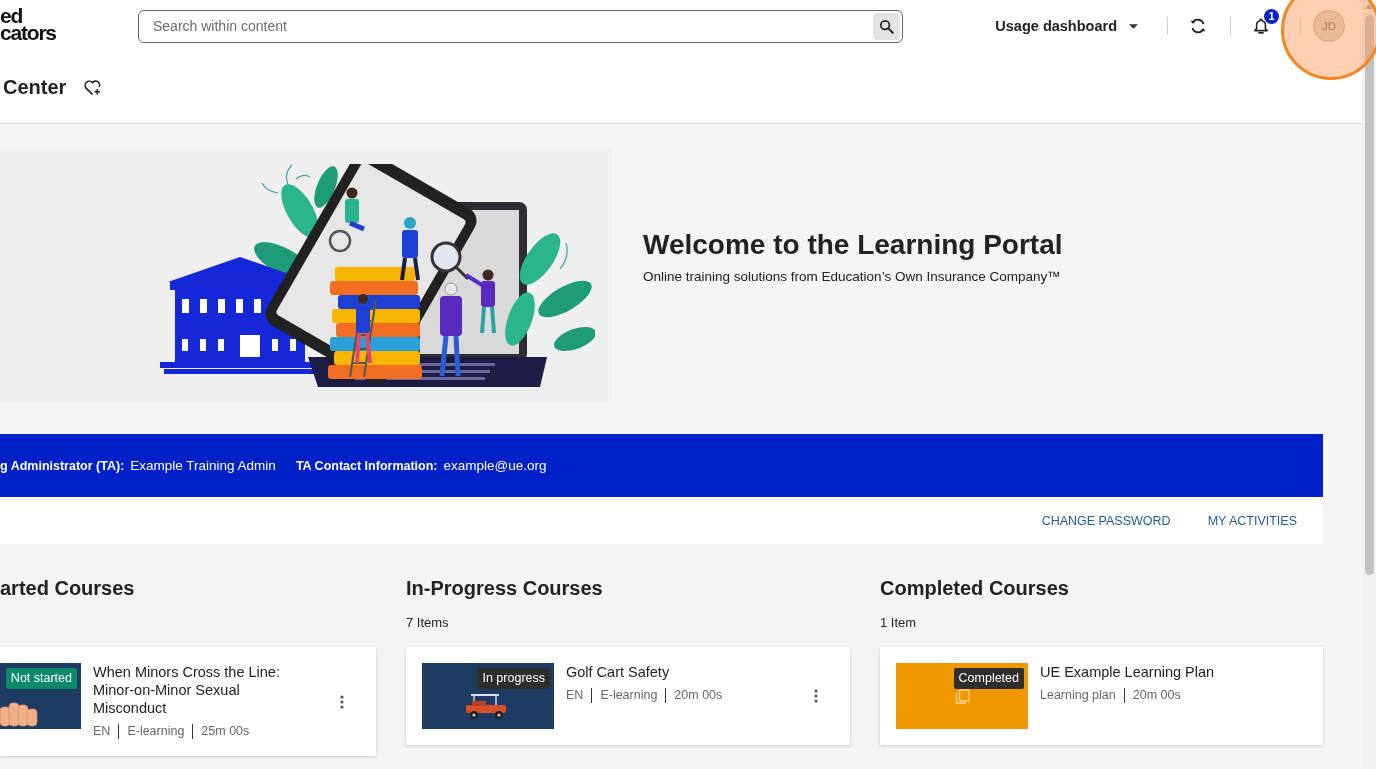 The image size is (1376, 769). I want to click on search-field: Search within content, so click(520, 26).